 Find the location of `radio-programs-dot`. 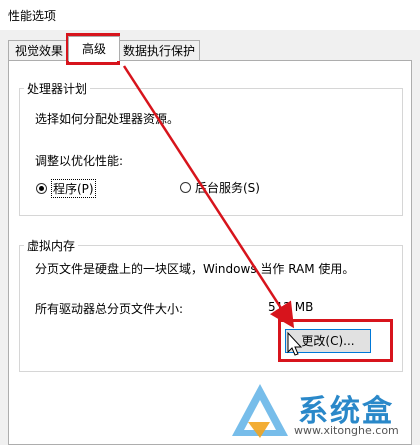

radio-programs-dot is located at coordinates (41, 188).